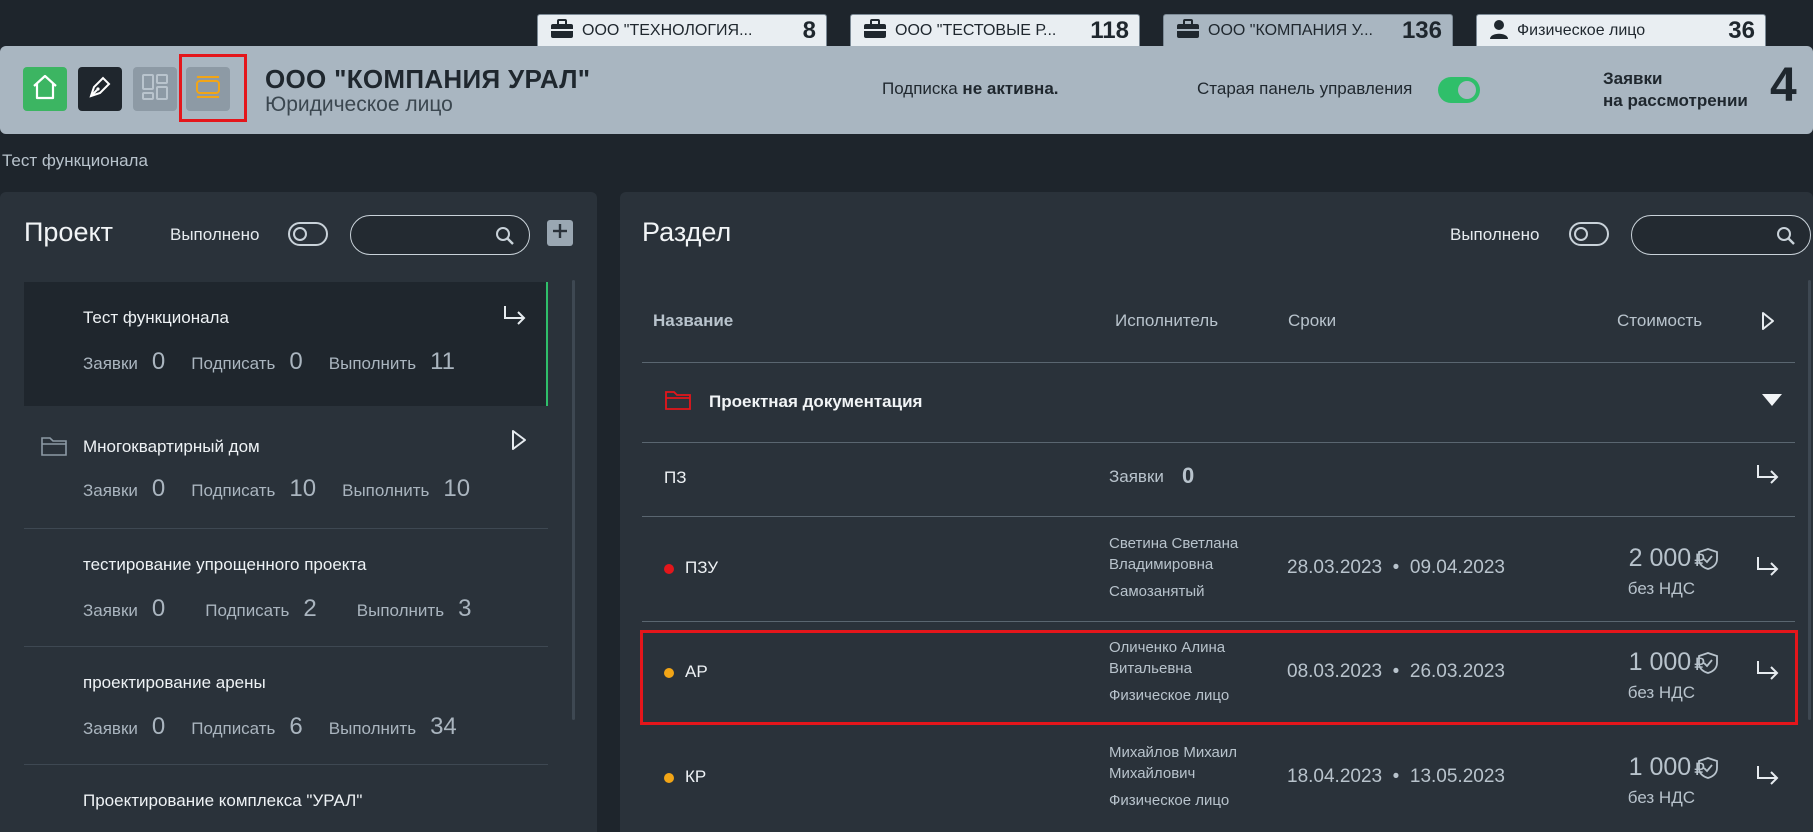 This screenshot has width=1813, height=832. What do you see at coordinates (1174, 543) in the screenshot?
I see `executor-name-line1: Светина Светлана` at bounding box center [1174, 543].